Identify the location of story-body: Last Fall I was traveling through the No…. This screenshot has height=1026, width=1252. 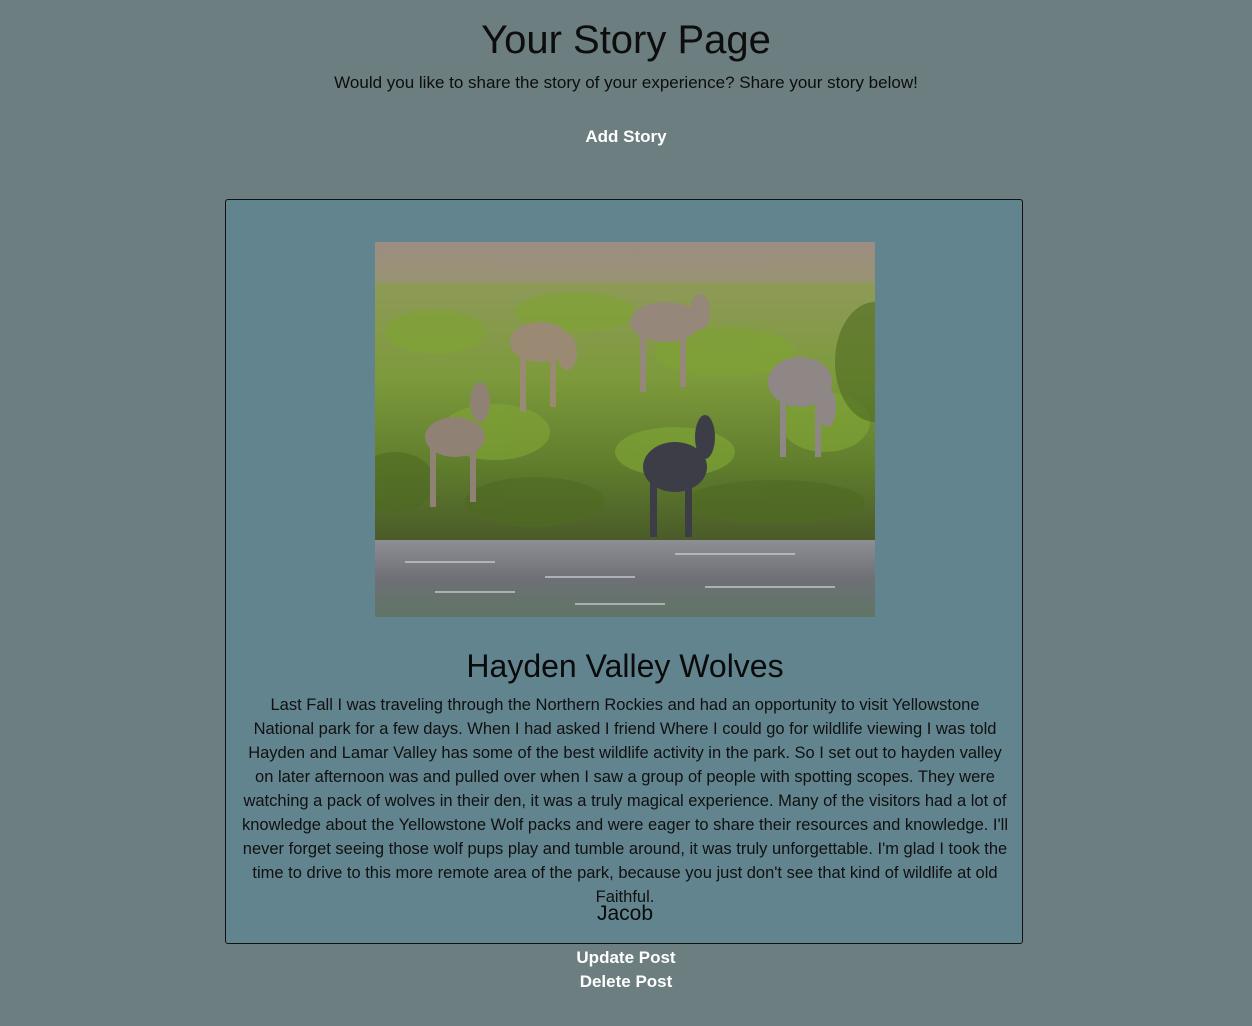
(625, 801).